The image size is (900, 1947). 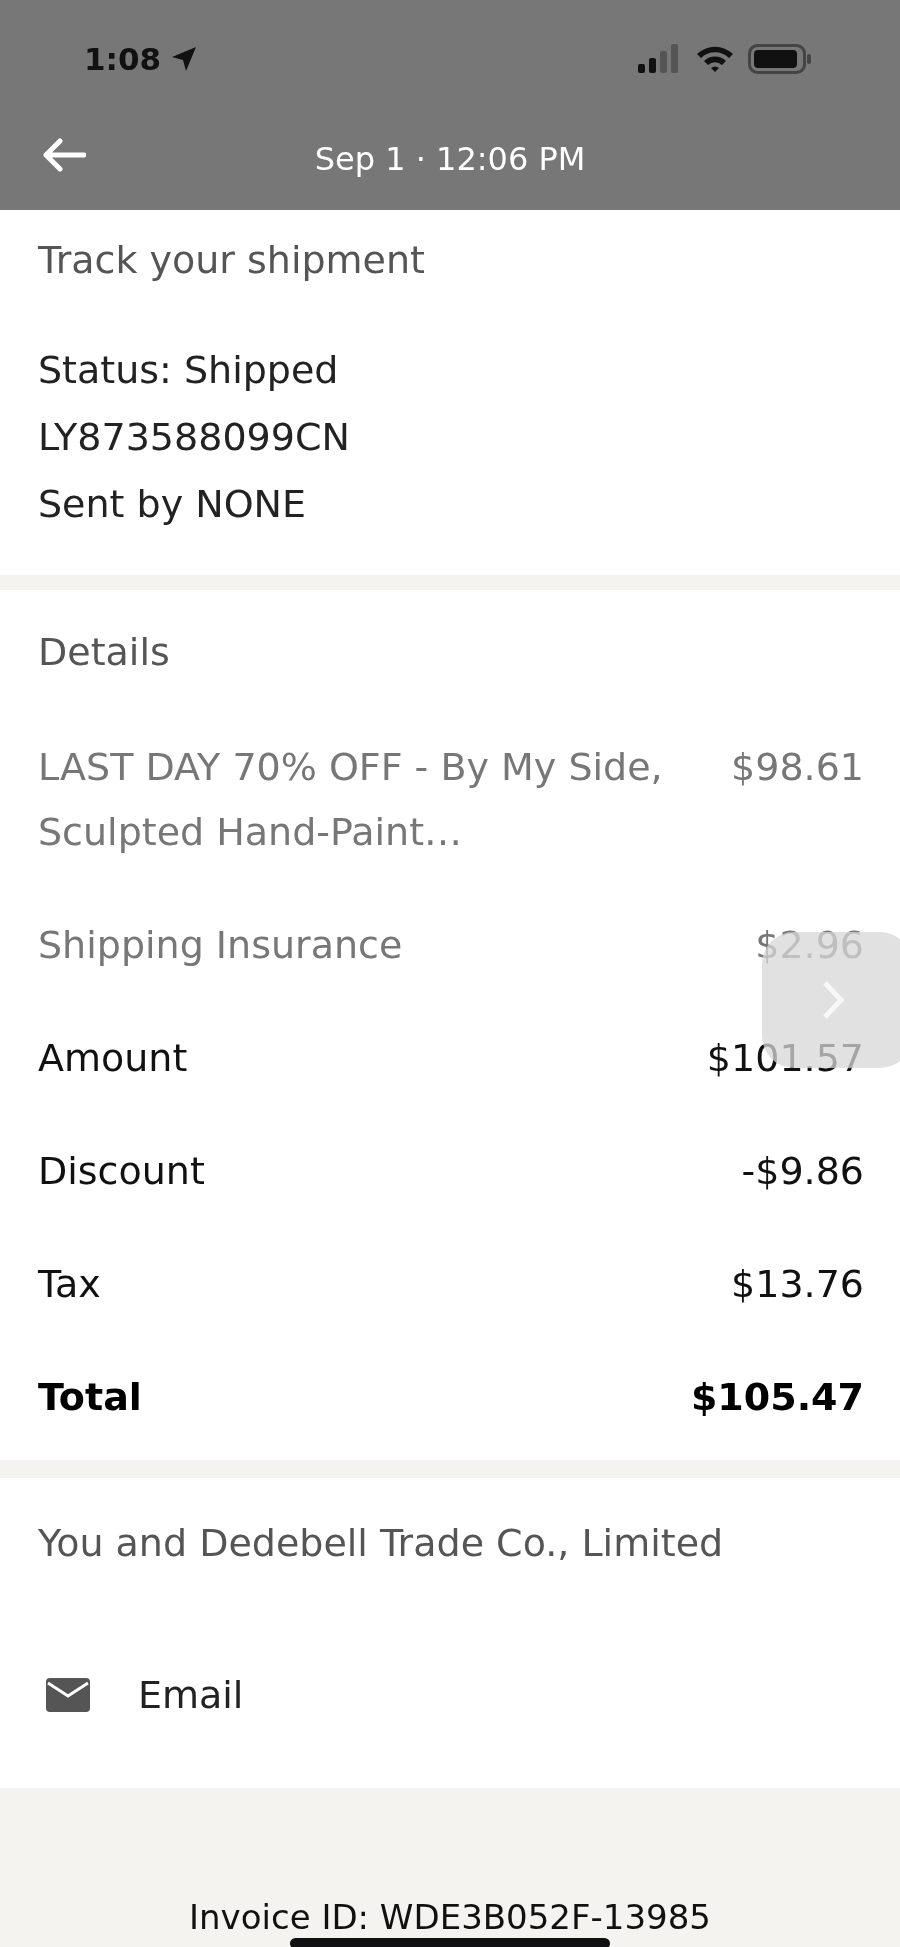 What do you see at coordinates (450, 158) in the screenshot?
I see `screen-title: Sep 1 · 12:06 PM` at bounding box center [450, 158].